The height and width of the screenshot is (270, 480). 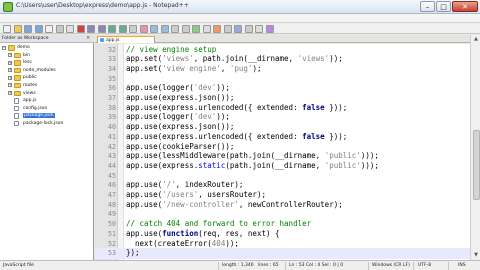 I want to click on code-token: 404, so click(x=218, y=243).